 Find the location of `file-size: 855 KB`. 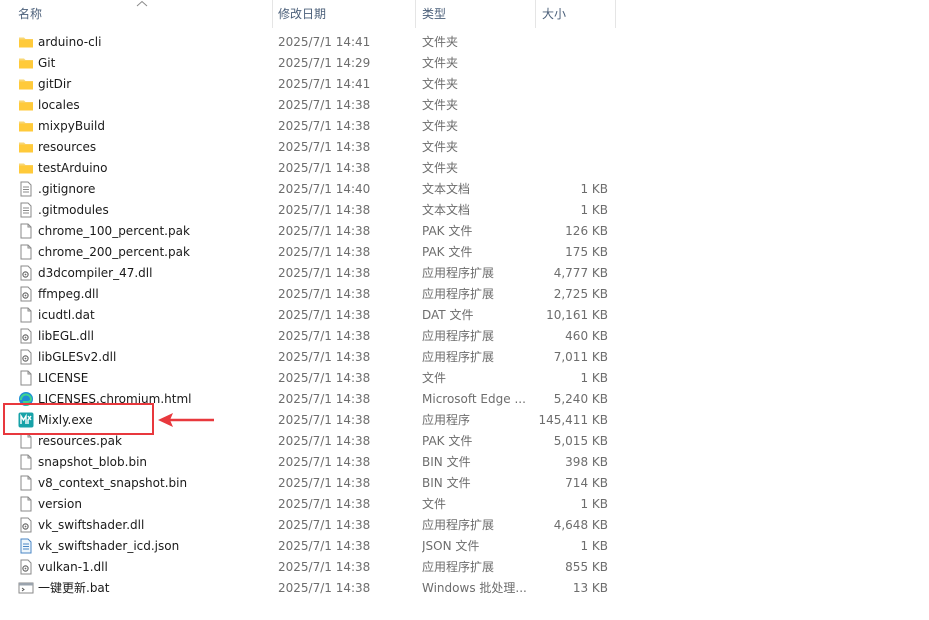

file-size: 855 KB is located at coordinates (586, 567).